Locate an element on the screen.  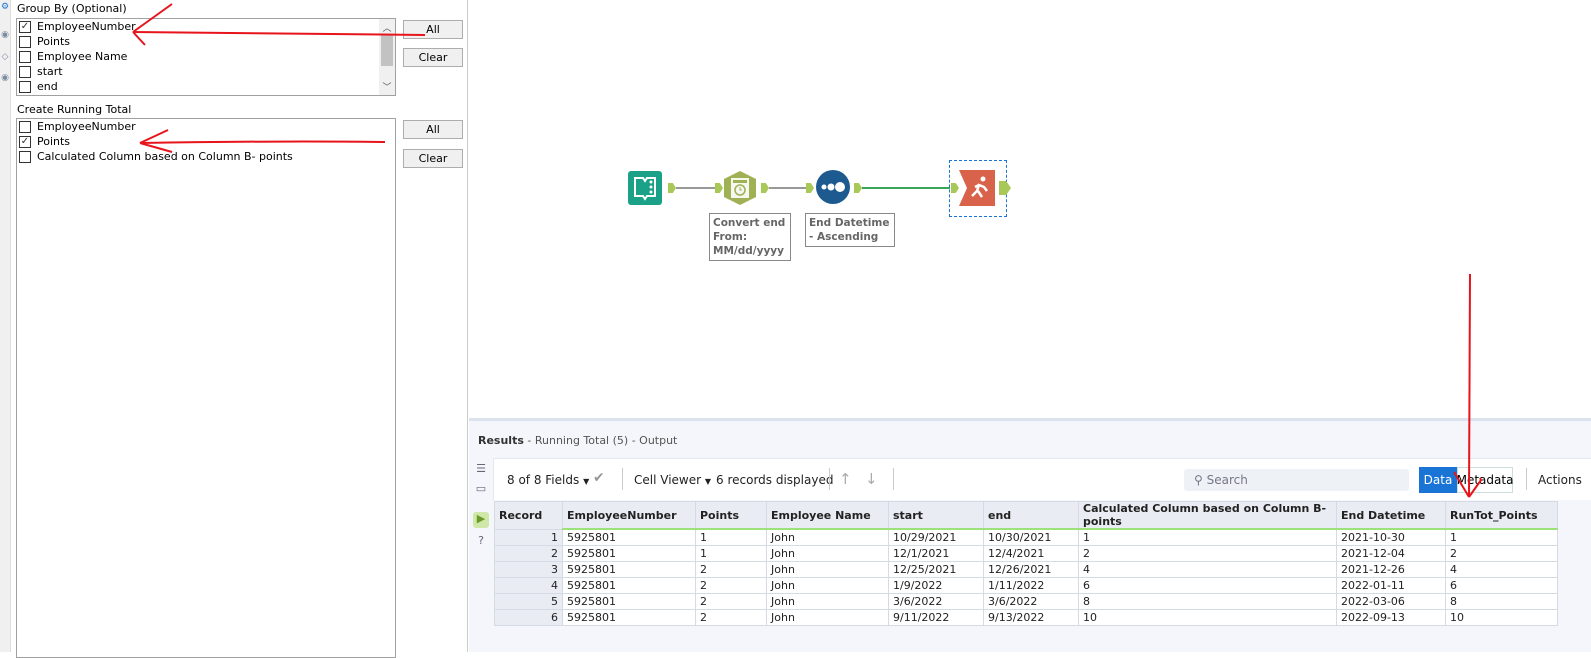
field-checkbox-item: end is located at coordinates (206, 86).